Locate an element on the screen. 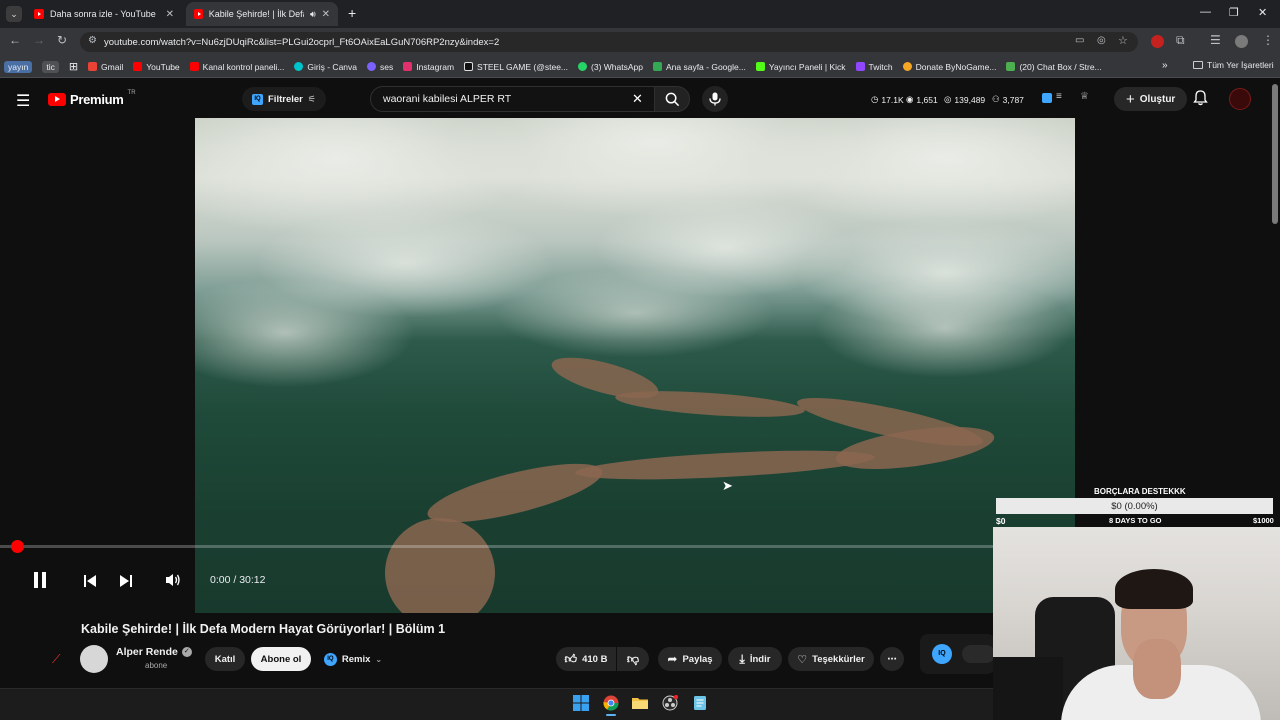 This screenshot has height=720, width=1280. account-avatar is located at coordinates (1240, 99).